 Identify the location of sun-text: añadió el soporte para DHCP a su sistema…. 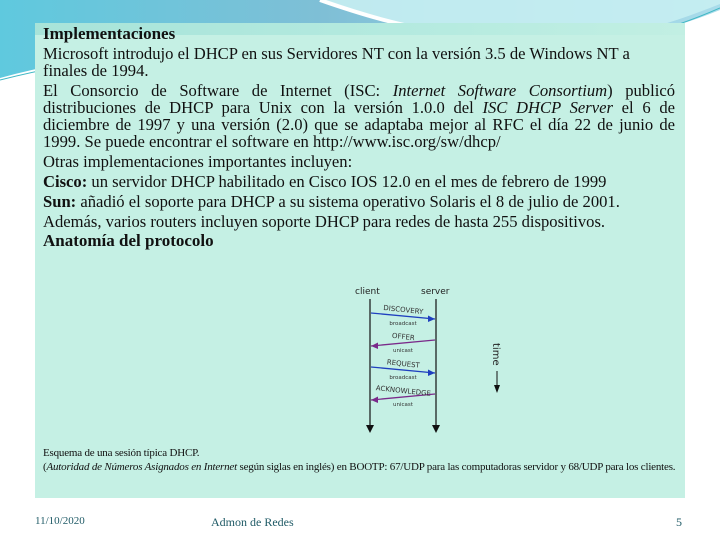
(348, 201).